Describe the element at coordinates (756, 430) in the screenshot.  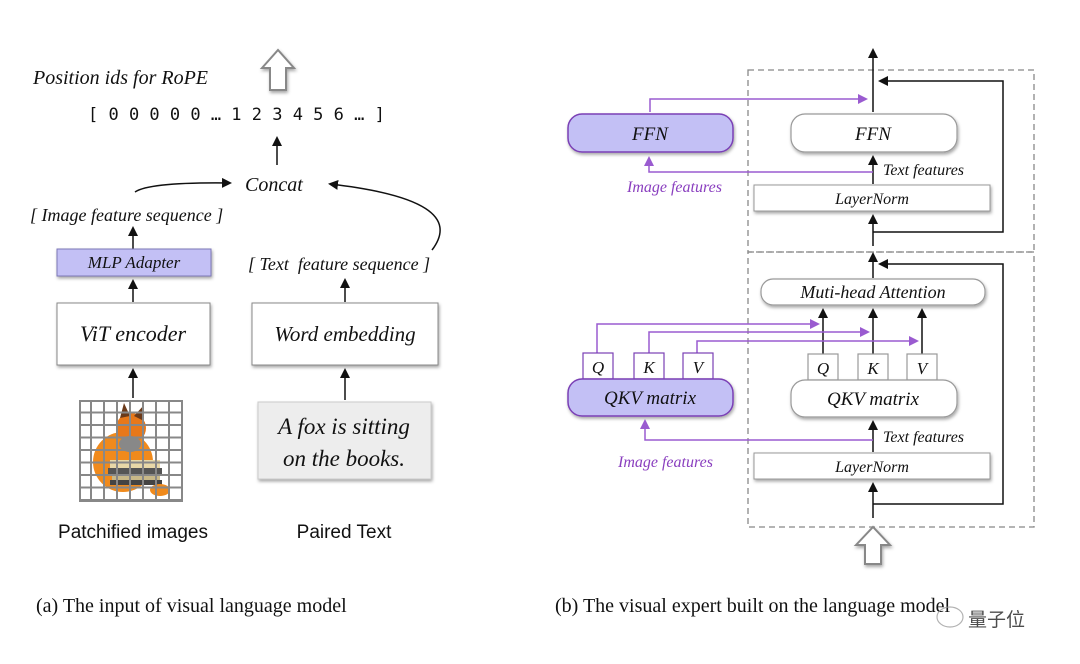
I see `image-features-to-qkv-arrow` at that location.